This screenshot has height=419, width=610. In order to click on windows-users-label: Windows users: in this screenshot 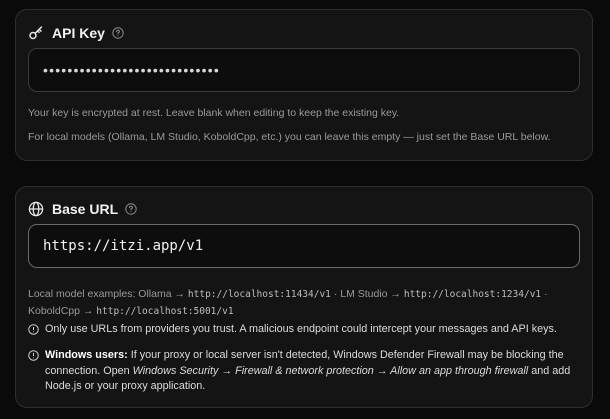, I will do `click(86, 355)`.